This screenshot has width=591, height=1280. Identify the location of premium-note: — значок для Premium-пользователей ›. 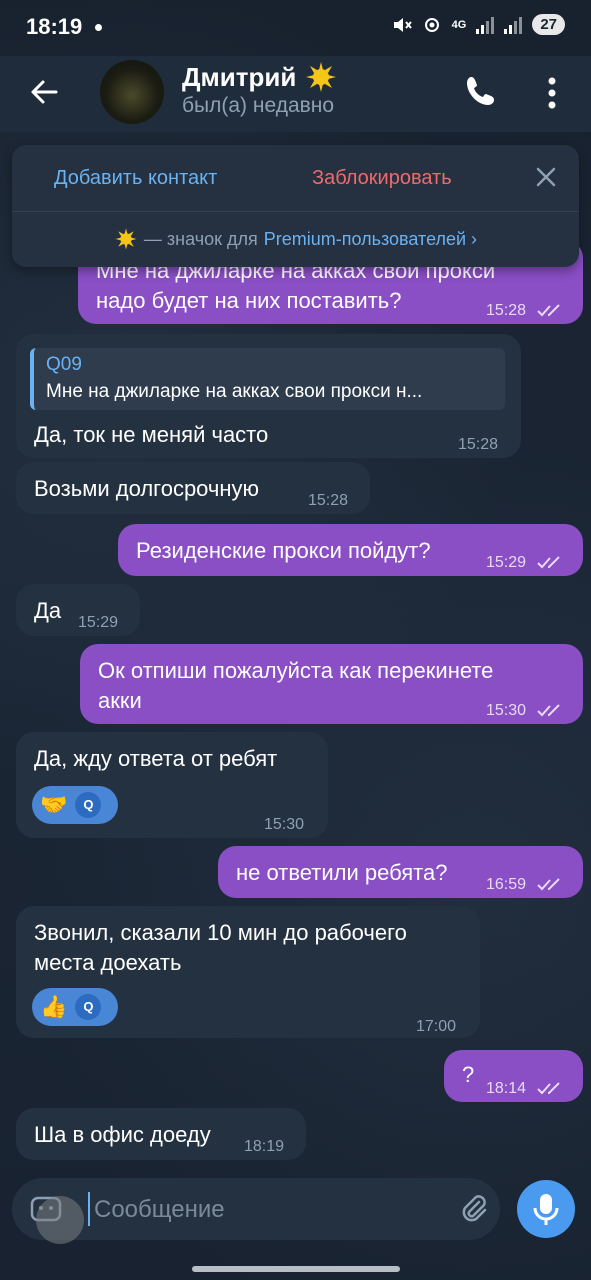
(295, 239).